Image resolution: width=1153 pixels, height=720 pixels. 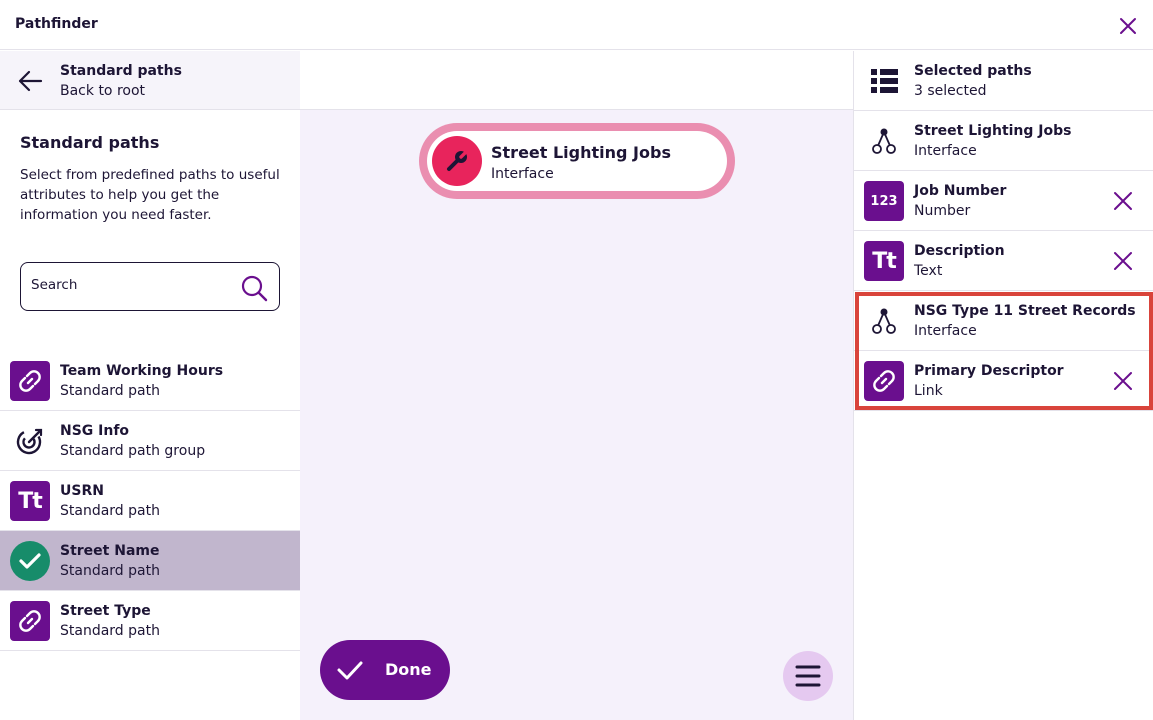 What do you see at coordinates (133, 451) in the screenshot?
I see `item-subtitle: Standard path group` at bounding box center [133, 451].